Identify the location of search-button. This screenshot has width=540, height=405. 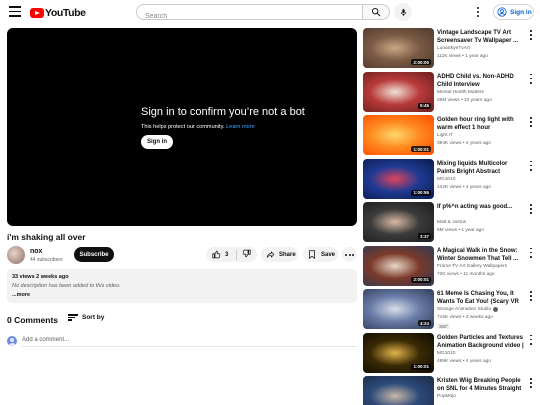
(376, 12).